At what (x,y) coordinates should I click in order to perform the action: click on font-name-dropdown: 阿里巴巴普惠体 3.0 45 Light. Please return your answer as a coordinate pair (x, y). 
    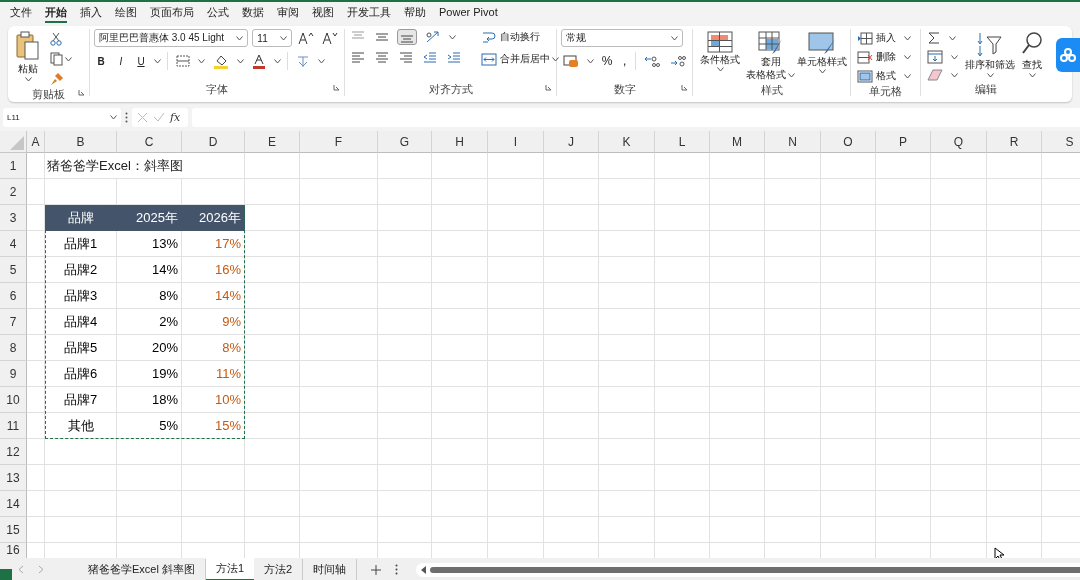
    Looking at the image, I should click on (171, 38).